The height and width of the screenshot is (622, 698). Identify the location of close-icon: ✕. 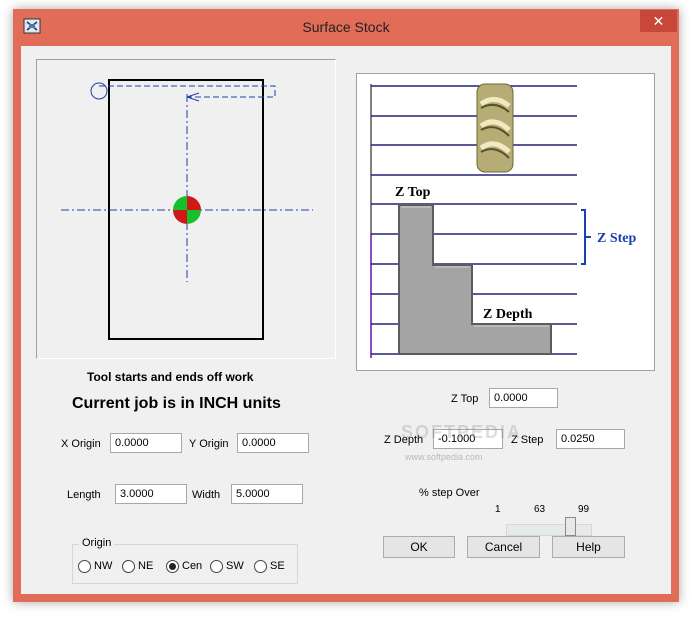
(658, 21).